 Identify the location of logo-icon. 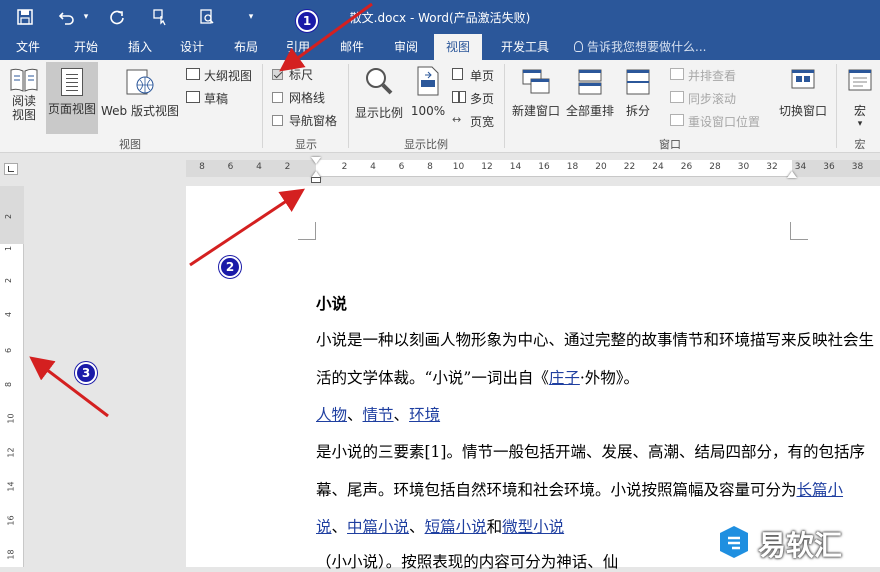
(734, 542).